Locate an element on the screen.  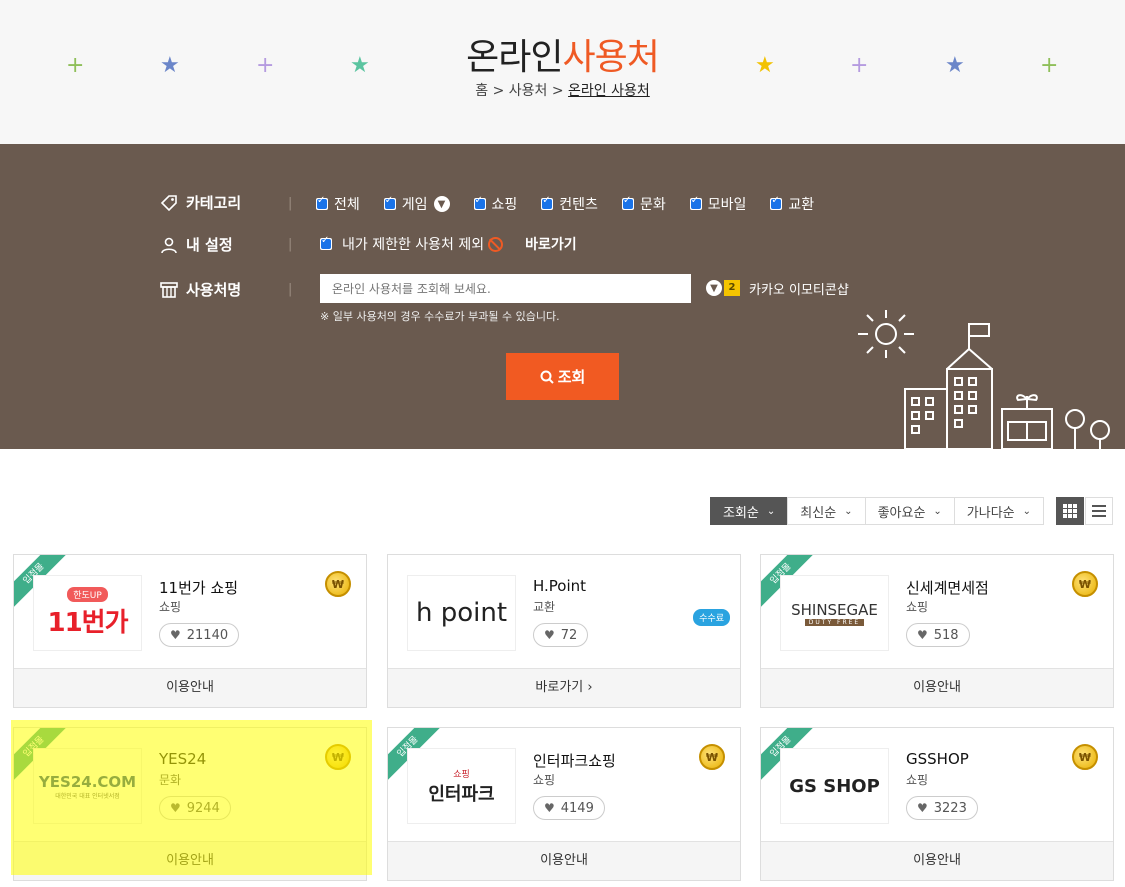
store-card: 입점몰 한도UP 11번가 11번가 쇼핑 쇼핑 ♥ 21140 ₩ 이용안내 is located at coordinates (190, 631).